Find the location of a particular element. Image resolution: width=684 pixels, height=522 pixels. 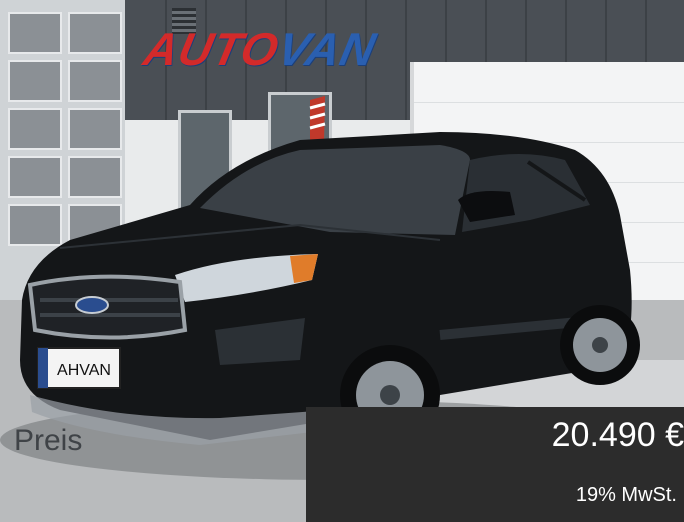

tax-note: 19% MwSt. is located at coordinates (626, 495).